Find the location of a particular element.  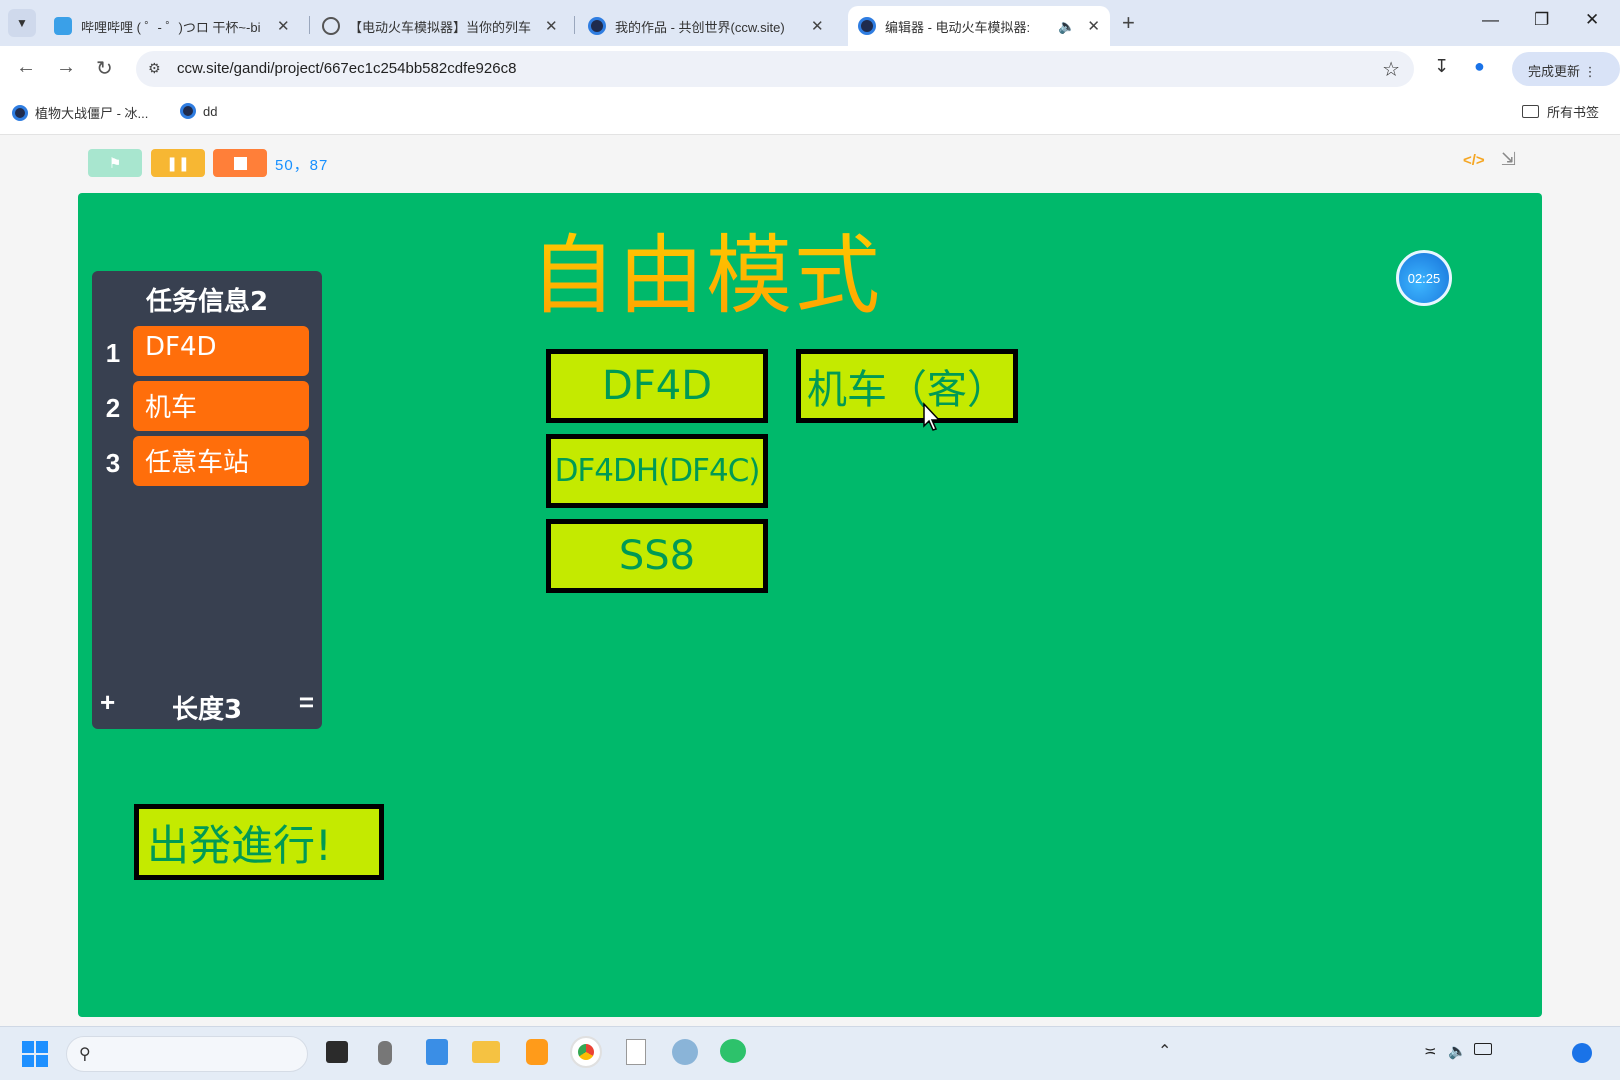

stop-icon is located at coordinates (240, 163).